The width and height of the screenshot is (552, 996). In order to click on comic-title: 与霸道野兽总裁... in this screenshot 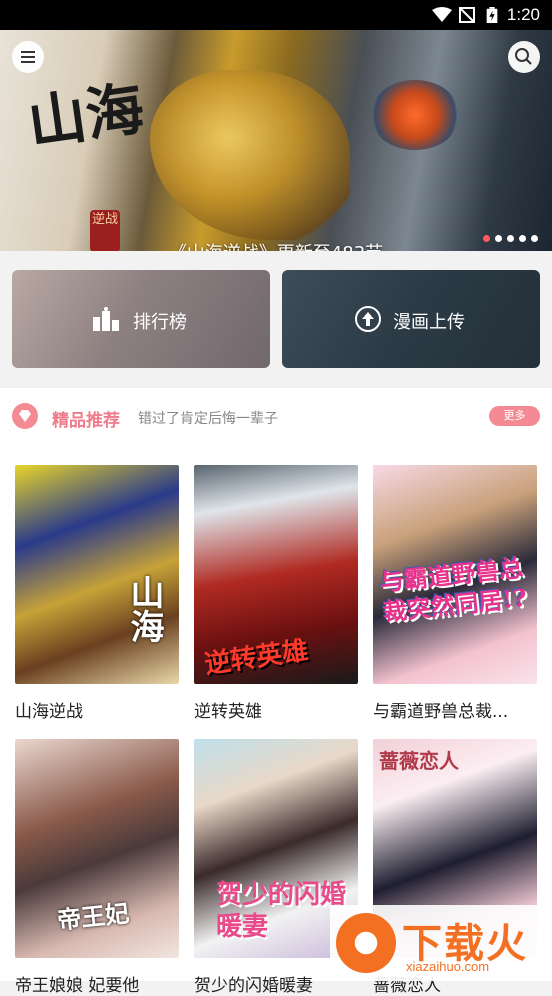, I will do `click(441, 712)`.